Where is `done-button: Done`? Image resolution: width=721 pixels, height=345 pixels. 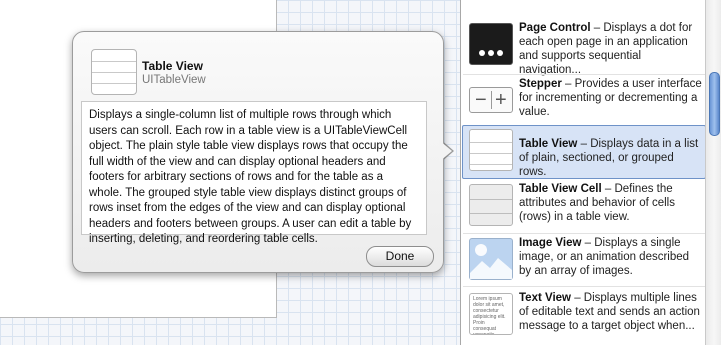 done-button: Done is located at coordinates (400, 256).